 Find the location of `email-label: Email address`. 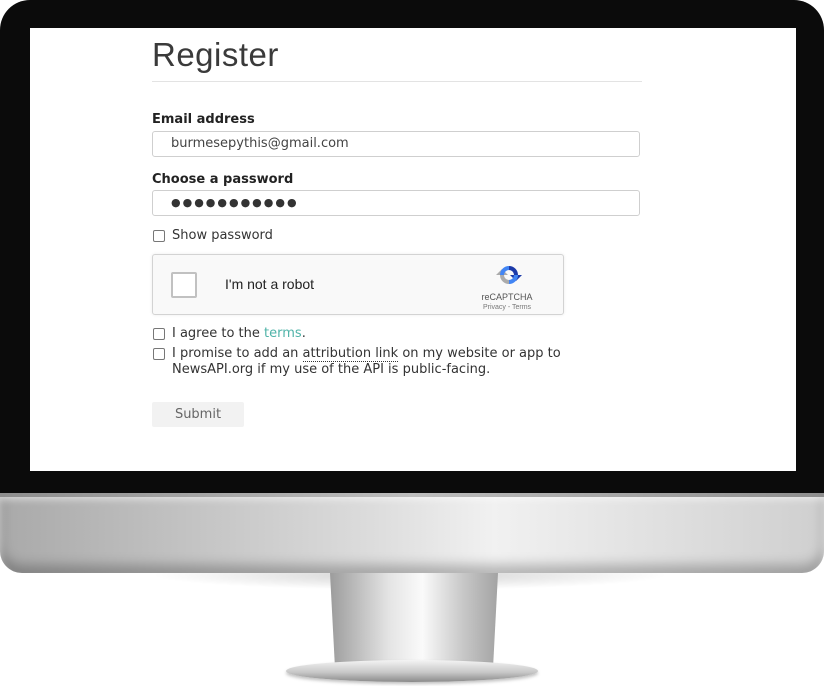

email-label: Email address is located at coordinates (203, 119).